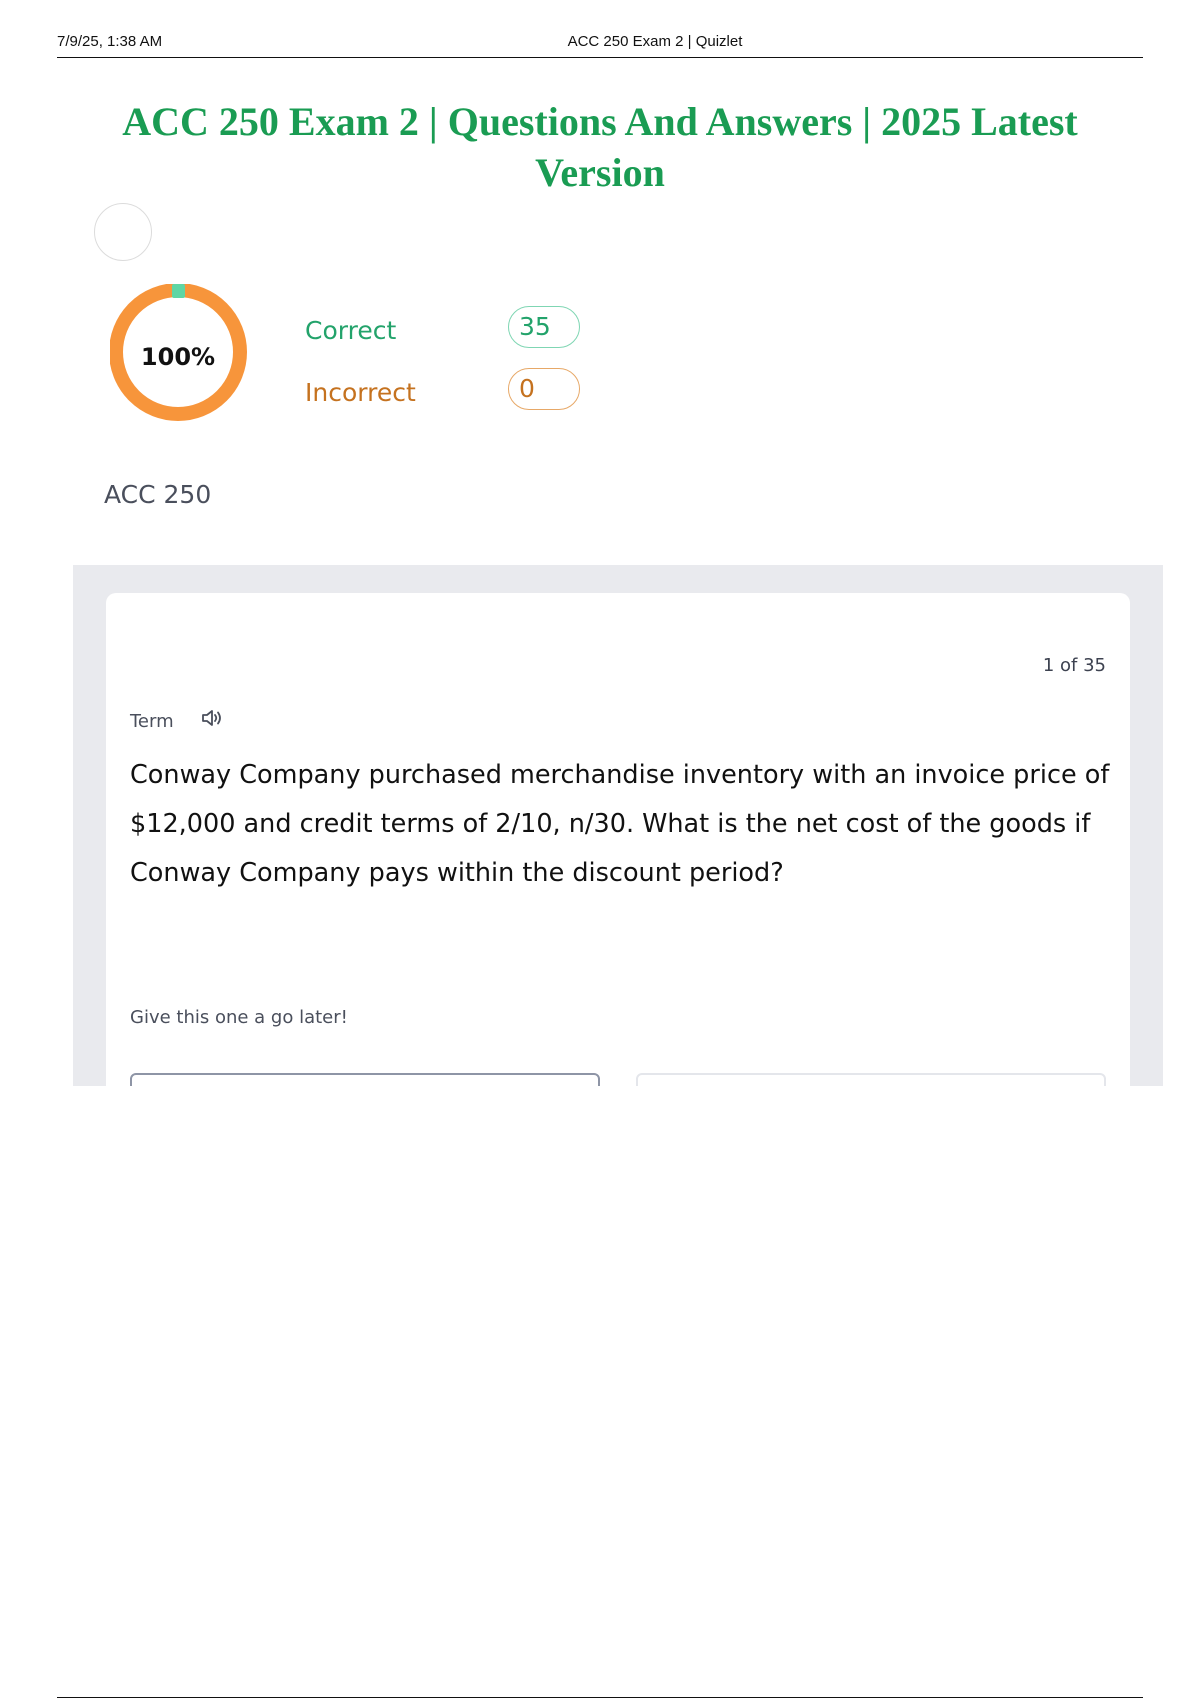 The height and width of the screenshot is (1700, 1200). Describe the element at coordinates (360, 392) in the screenshot. I see `incorrect-label: Incorrect` at that location.